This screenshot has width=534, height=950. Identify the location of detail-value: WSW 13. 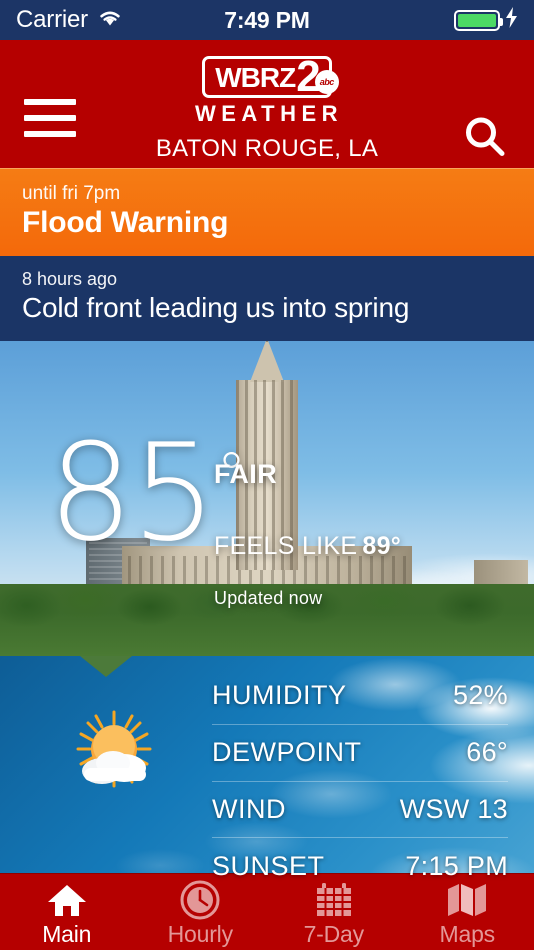
(453, 808).